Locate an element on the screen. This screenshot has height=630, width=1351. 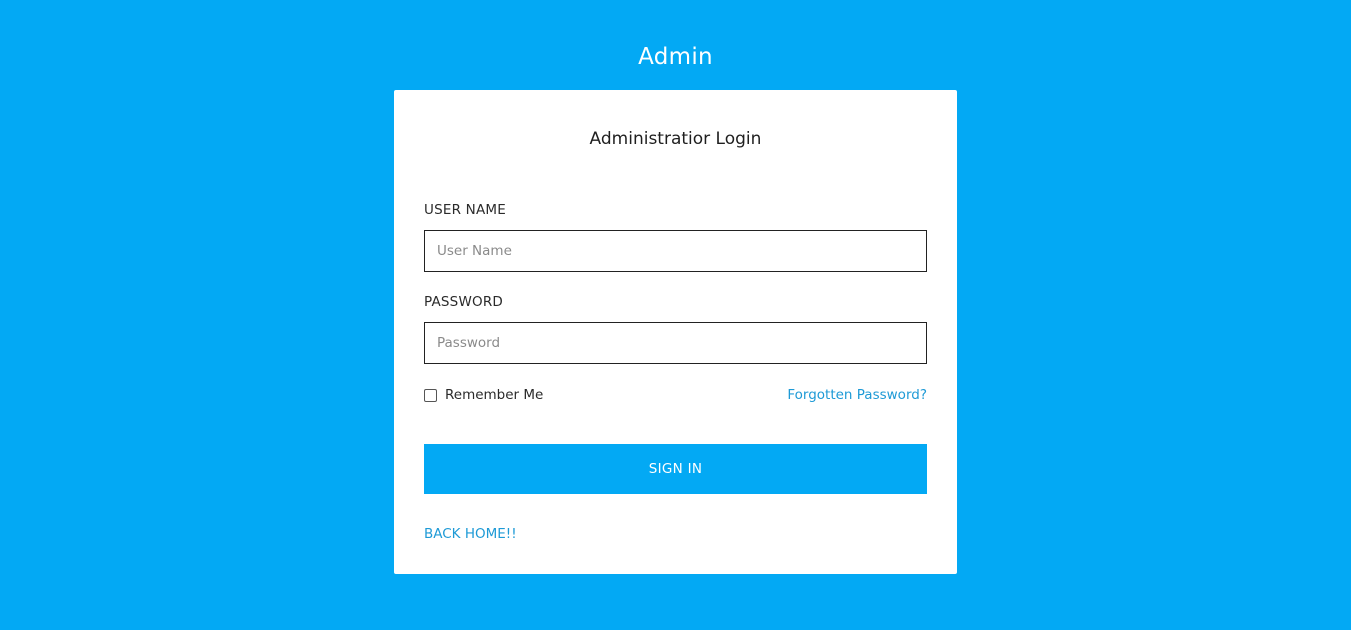
sign-in-button: SIGN IN is located at coordinates (675, 469).